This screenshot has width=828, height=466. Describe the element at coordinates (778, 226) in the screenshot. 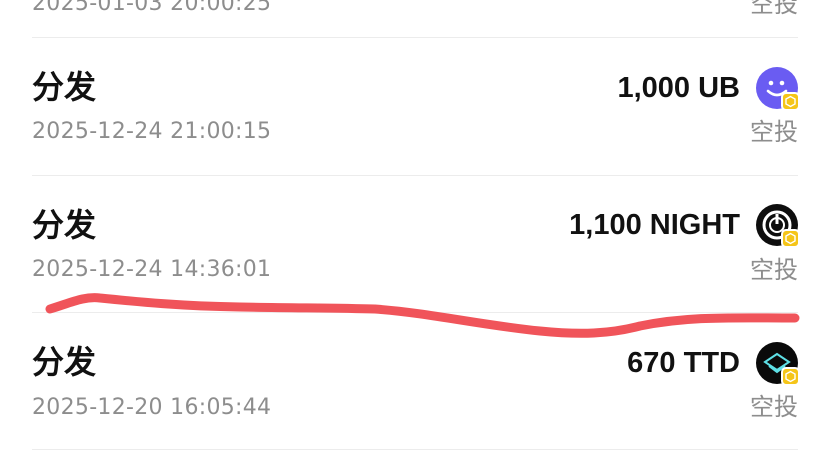

I see `night-token-icon` at that location.